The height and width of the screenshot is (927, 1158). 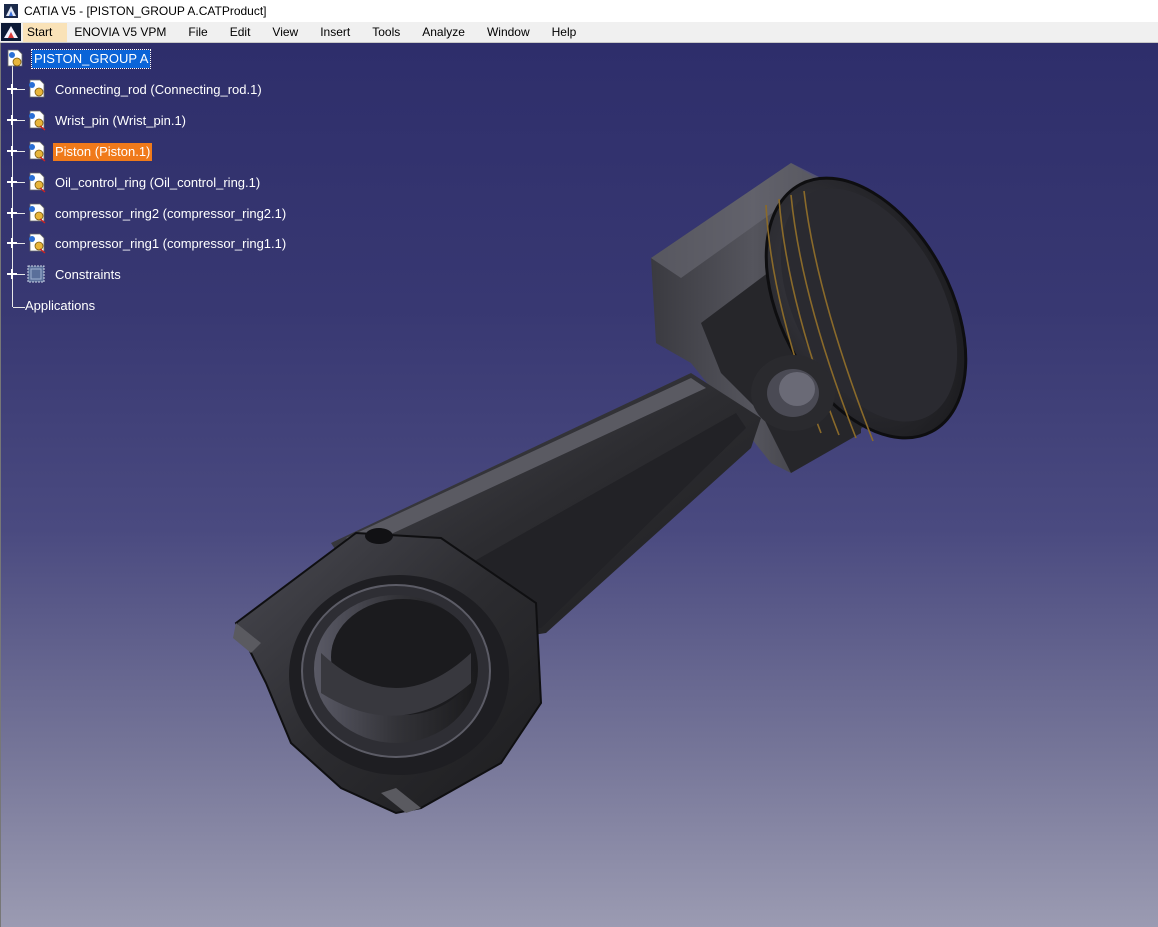 What do you see at coordinates (335, 32) in the screenshot?
I see `menu-insert: Insert` at bounding box center [335, 32].